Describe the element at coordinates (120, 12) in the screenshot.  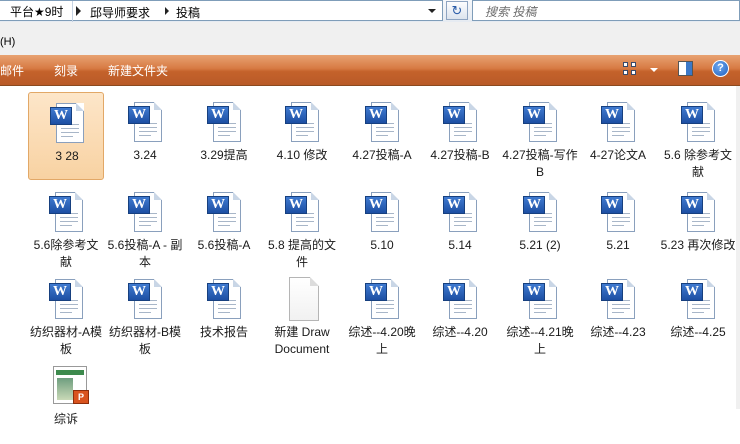
I see `breadcrumb-item: 邱导师要求` at that location.